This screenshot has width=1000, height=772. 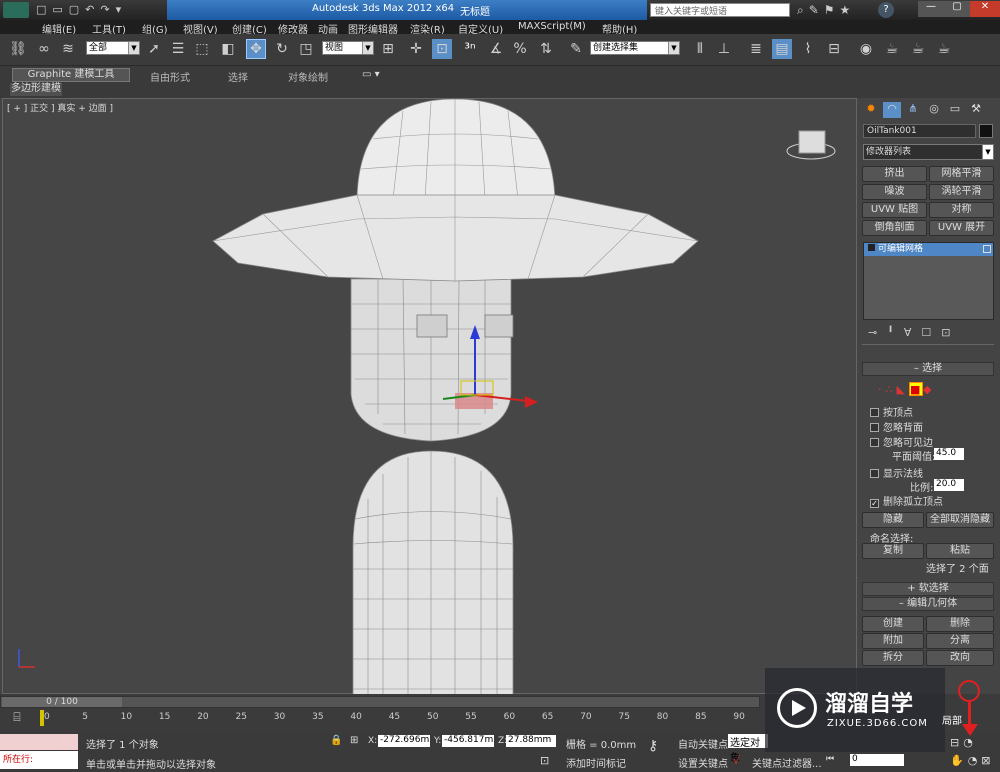 I want to click on help-icon: ?, so click(x=886, y=10).